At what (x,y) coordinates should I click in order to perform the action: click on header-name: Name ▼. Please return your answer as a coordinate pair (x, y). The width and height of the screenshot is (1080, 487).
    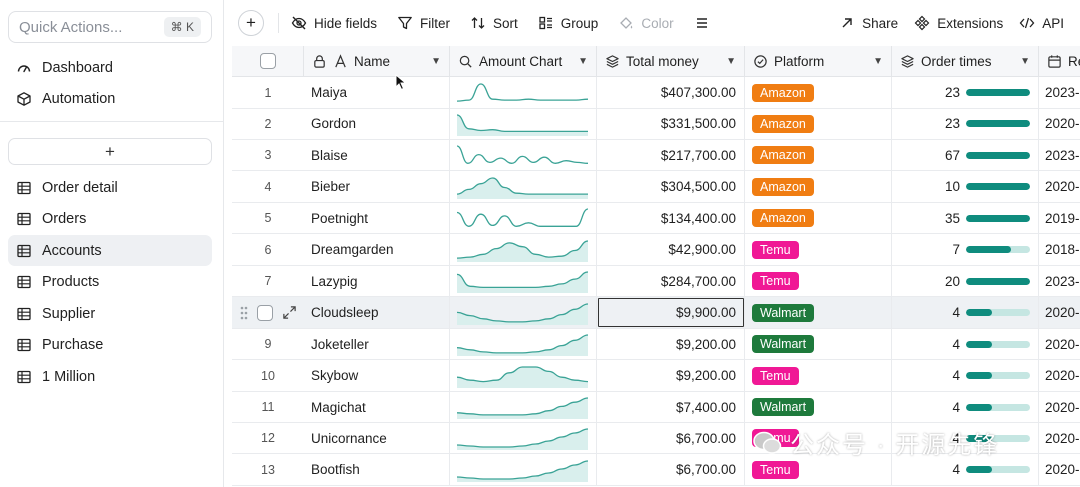
    Looking at the image, I should click on (377, 61).